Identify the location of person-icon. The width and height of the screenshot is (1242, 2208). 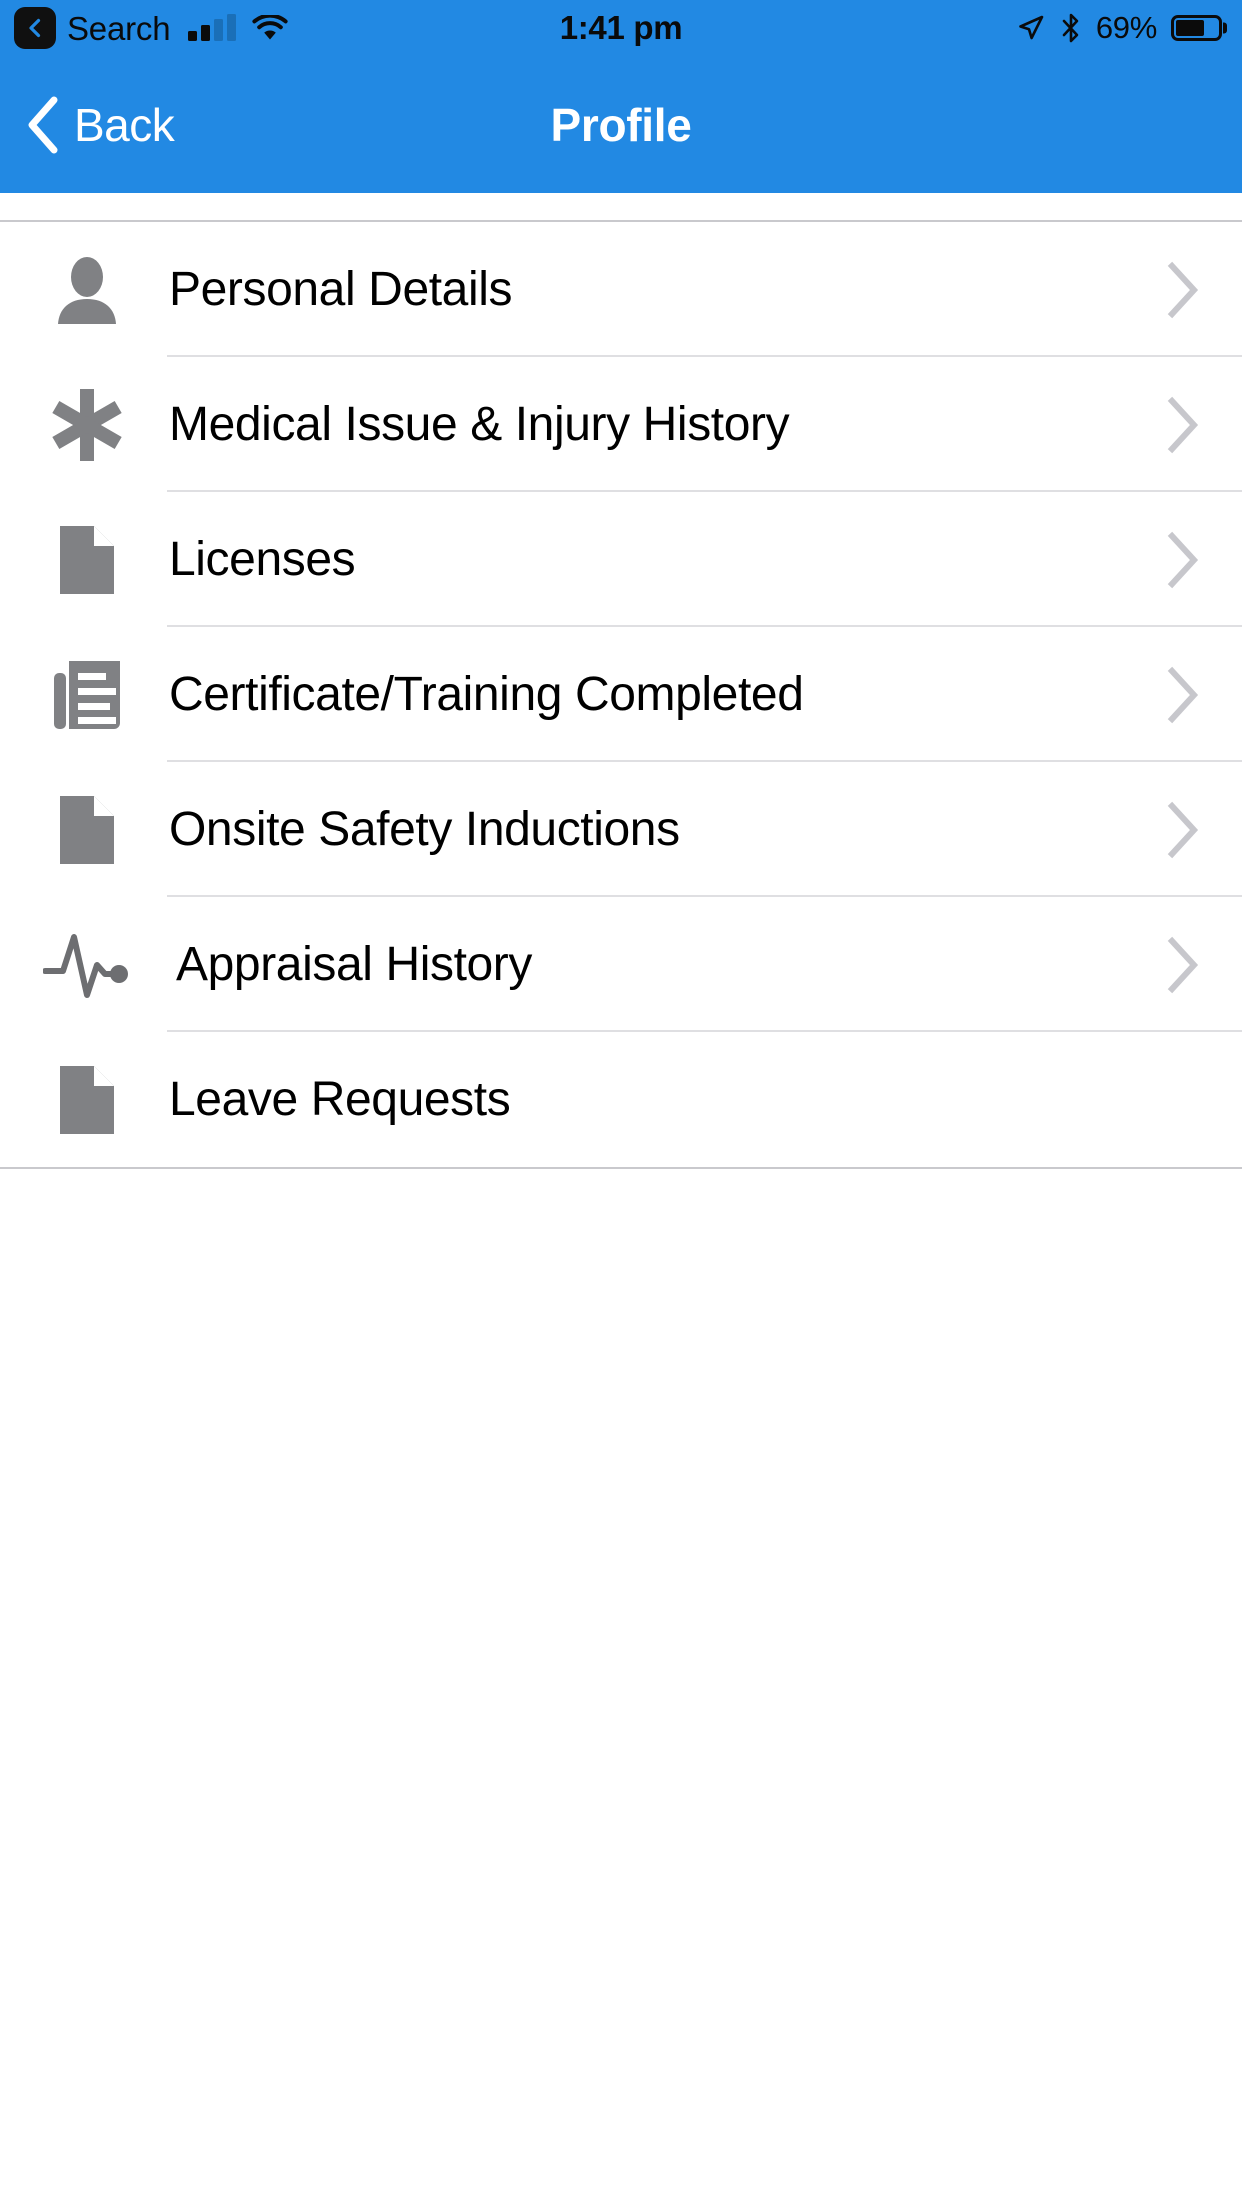
(83, 289).